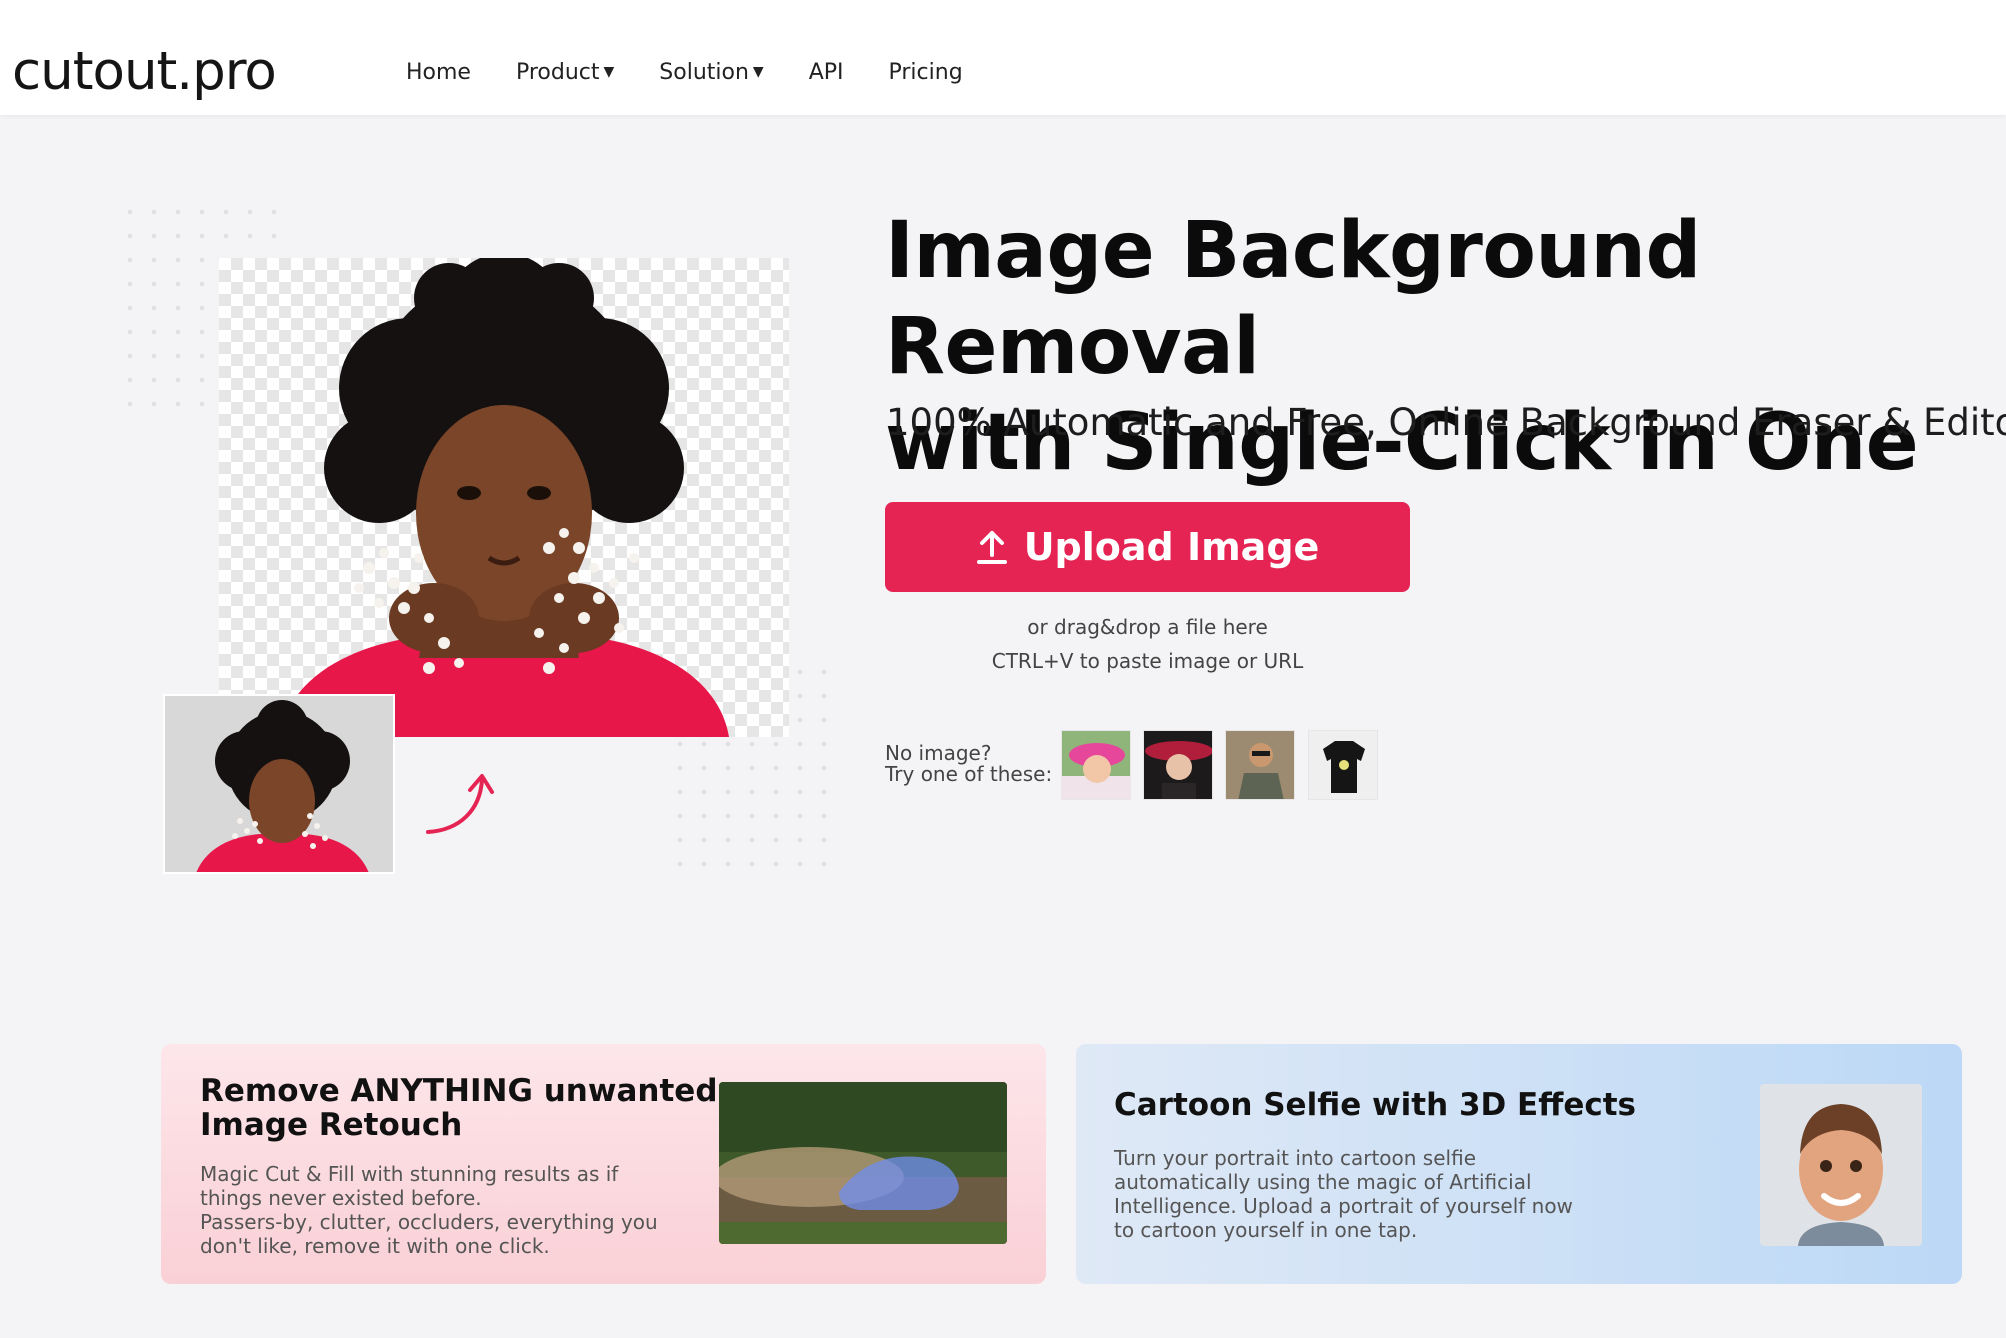 The image size is (2006, 1338). I want to click on sample-image-man-suit, so click(1260, 765).